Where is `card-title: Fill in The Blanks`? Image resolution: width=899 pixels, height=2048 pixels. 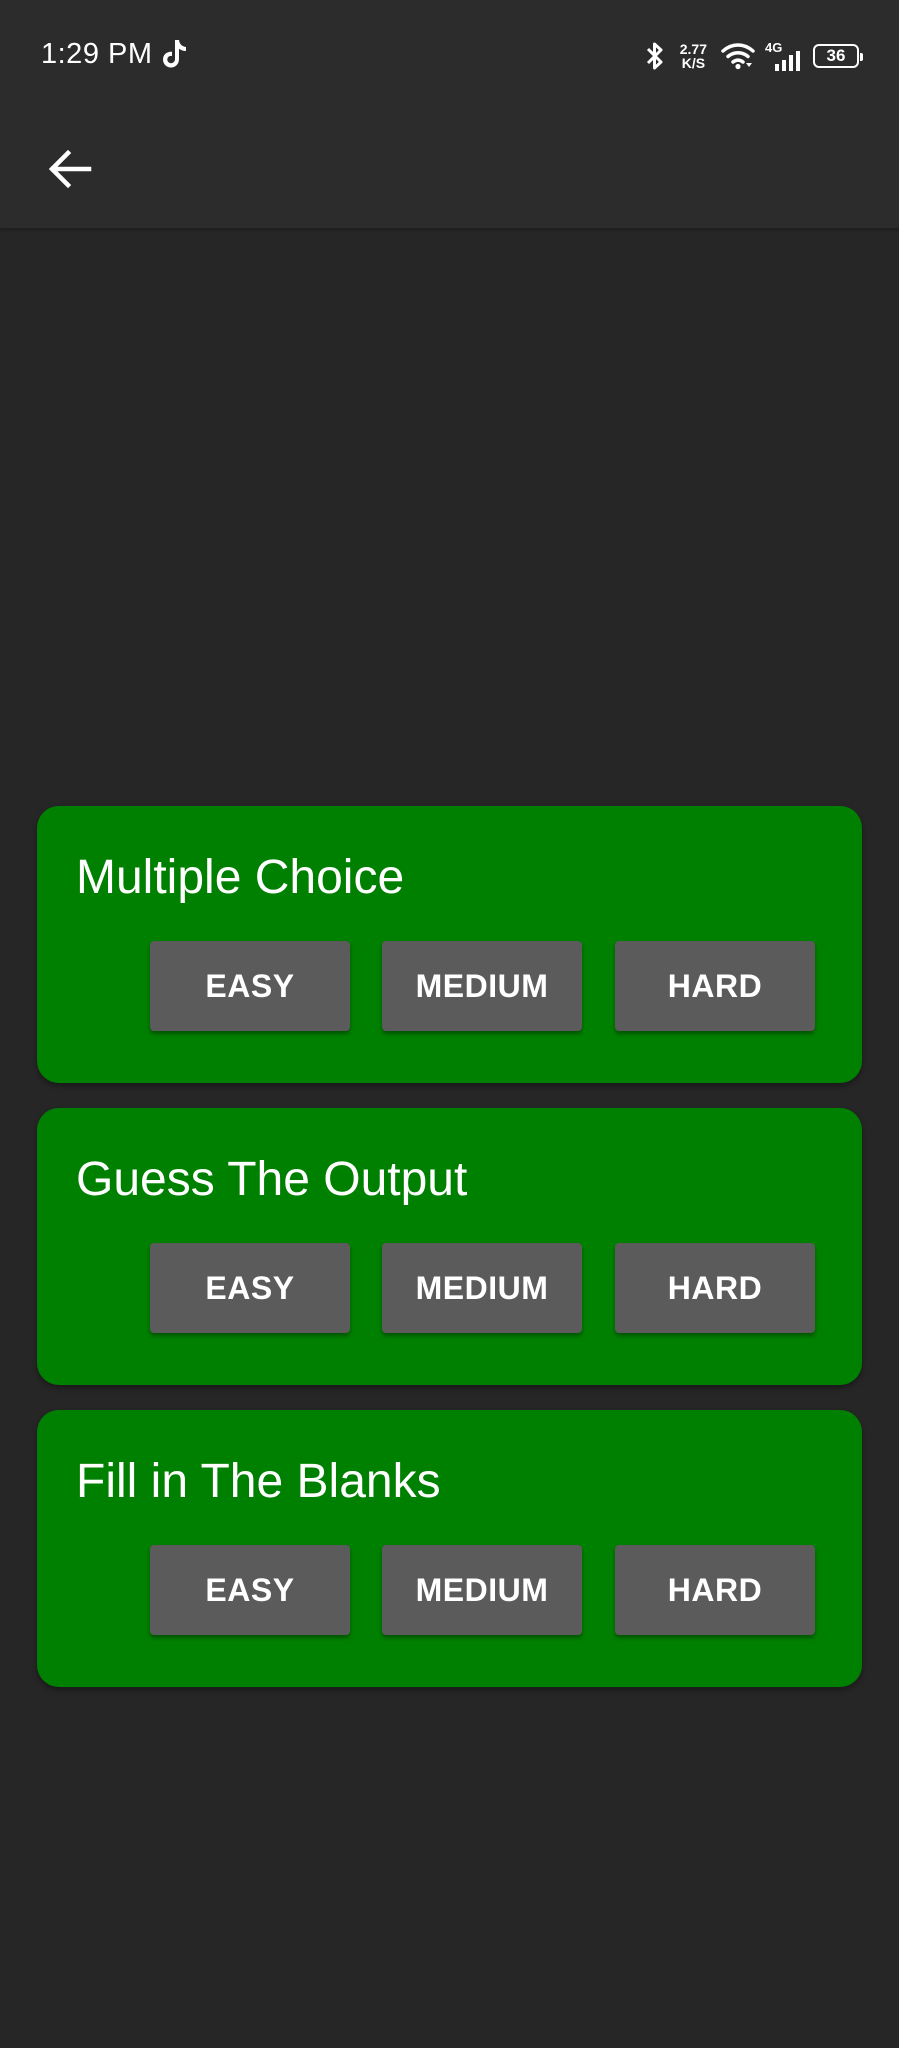
card-title: Fill in The Blanks is located at coordinates (258, 1481).